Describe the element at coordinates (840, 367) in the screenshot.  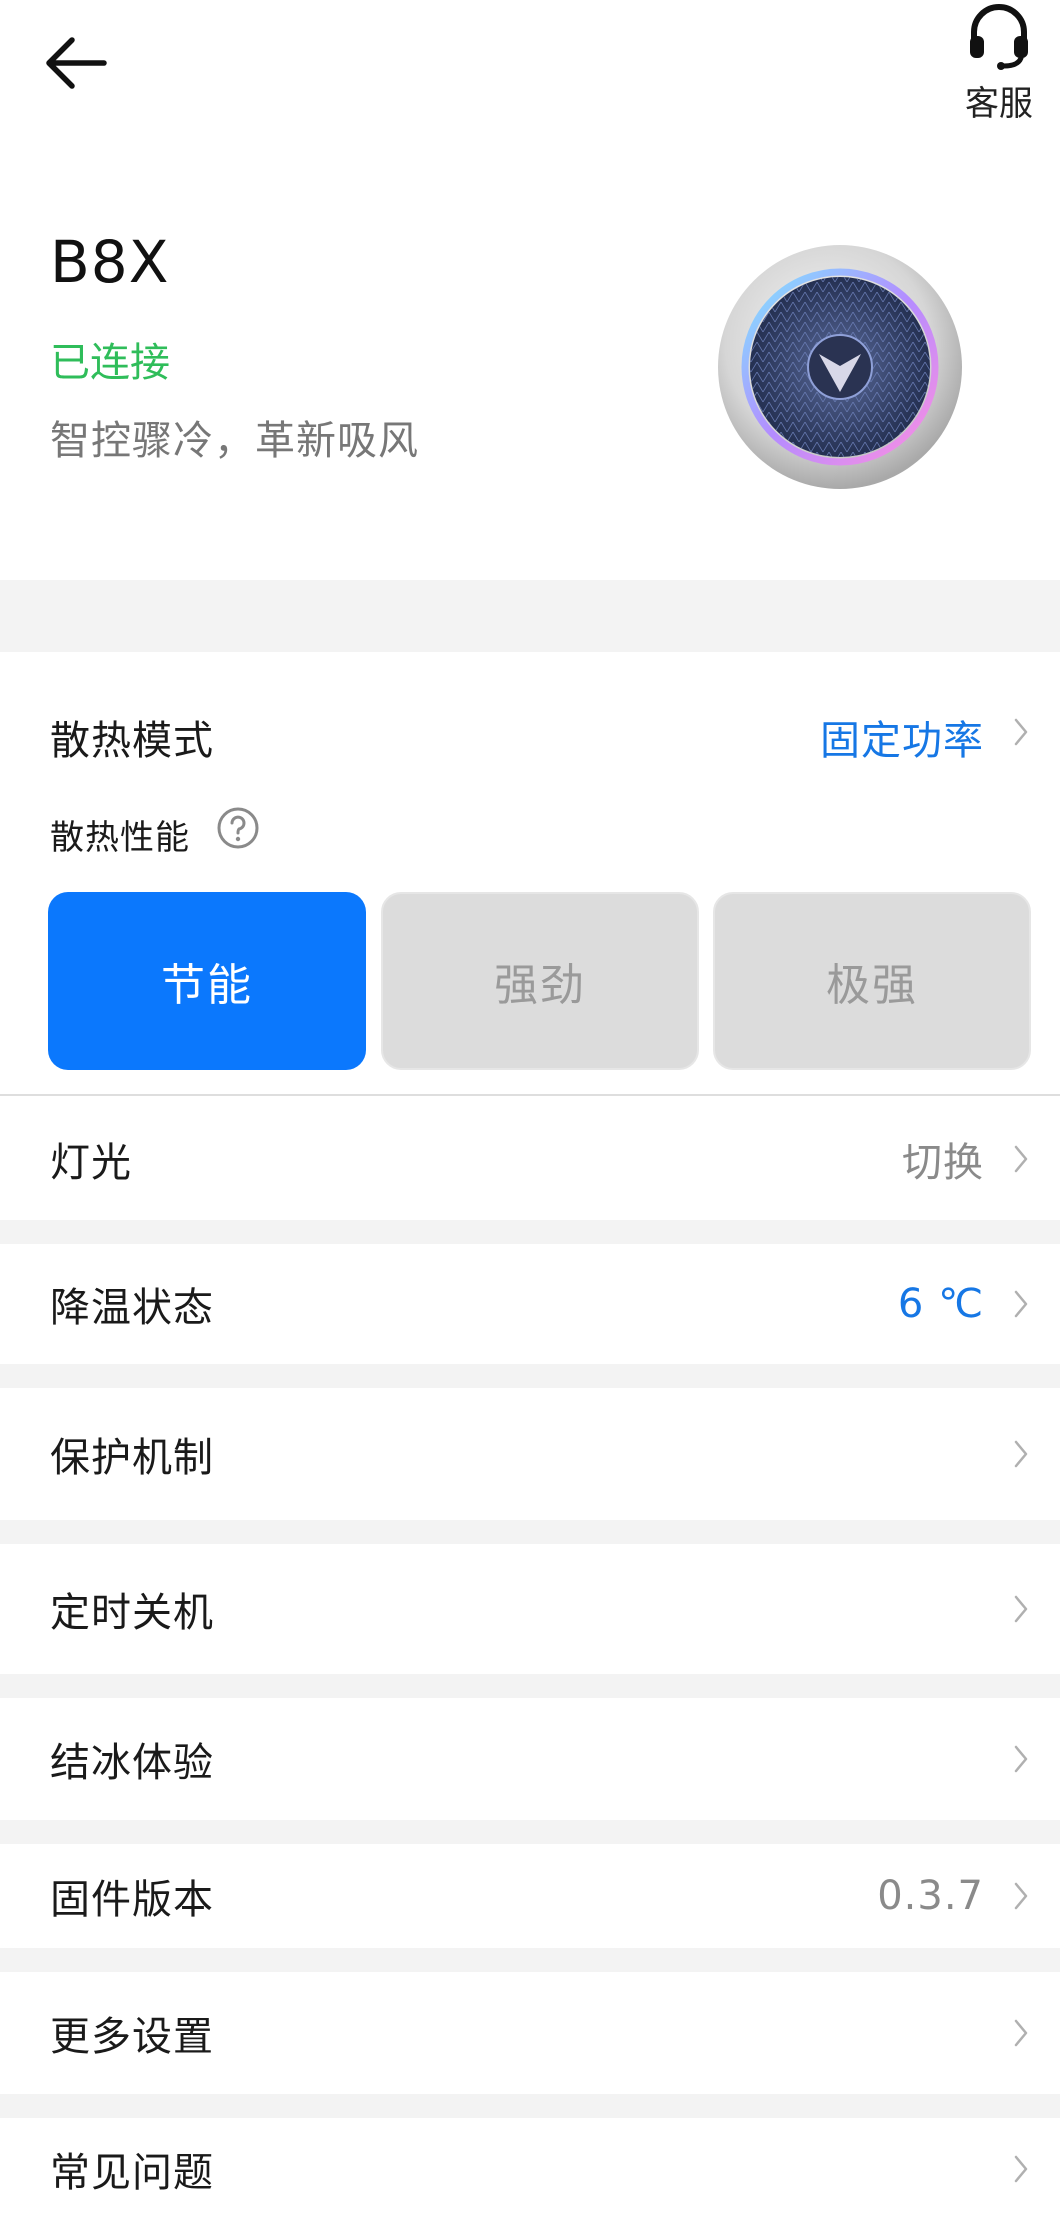
I see `cooler-fan-image` at that location.